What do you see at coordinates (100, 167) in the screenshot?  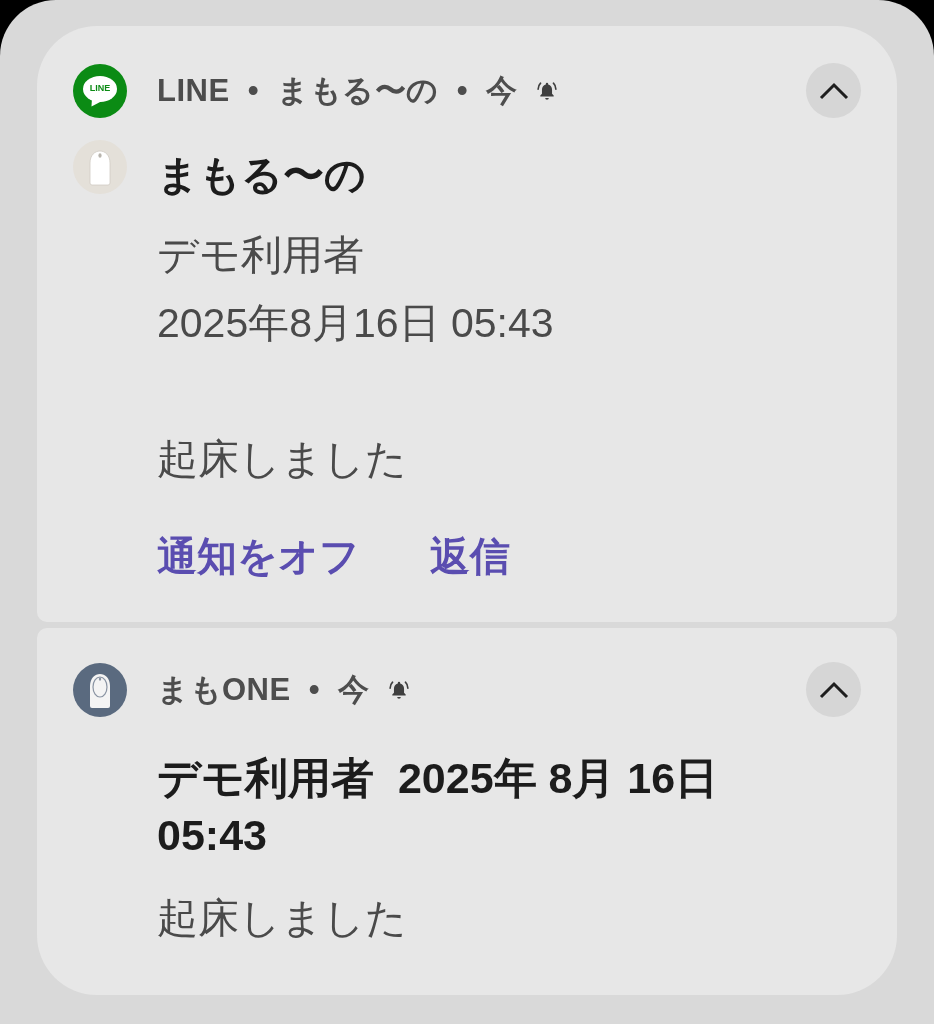 I see `device-avatar-icon` at bounding box center [100, 167].